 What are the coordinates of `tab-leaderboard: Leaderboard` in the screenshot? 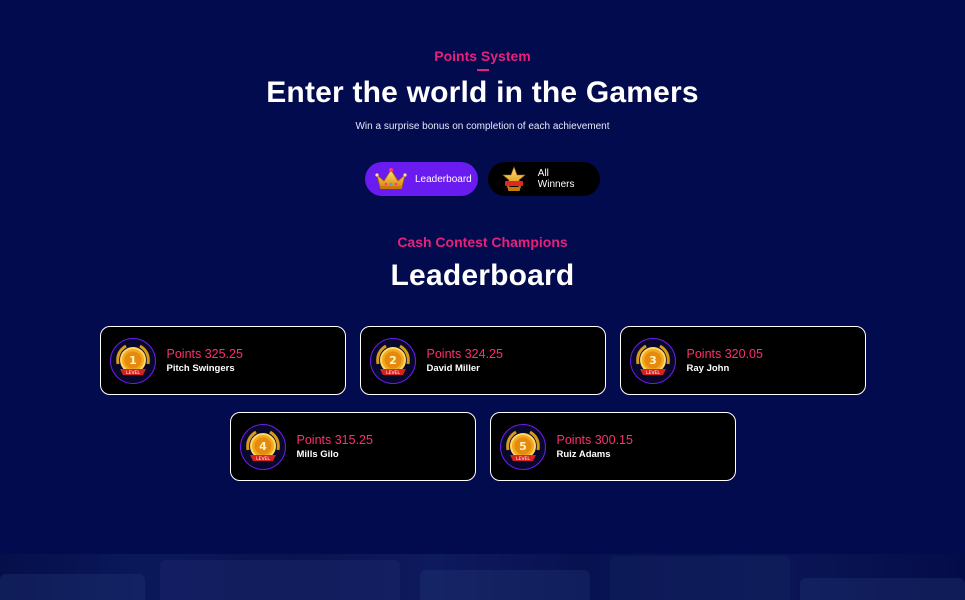 It's located at (421, 179).